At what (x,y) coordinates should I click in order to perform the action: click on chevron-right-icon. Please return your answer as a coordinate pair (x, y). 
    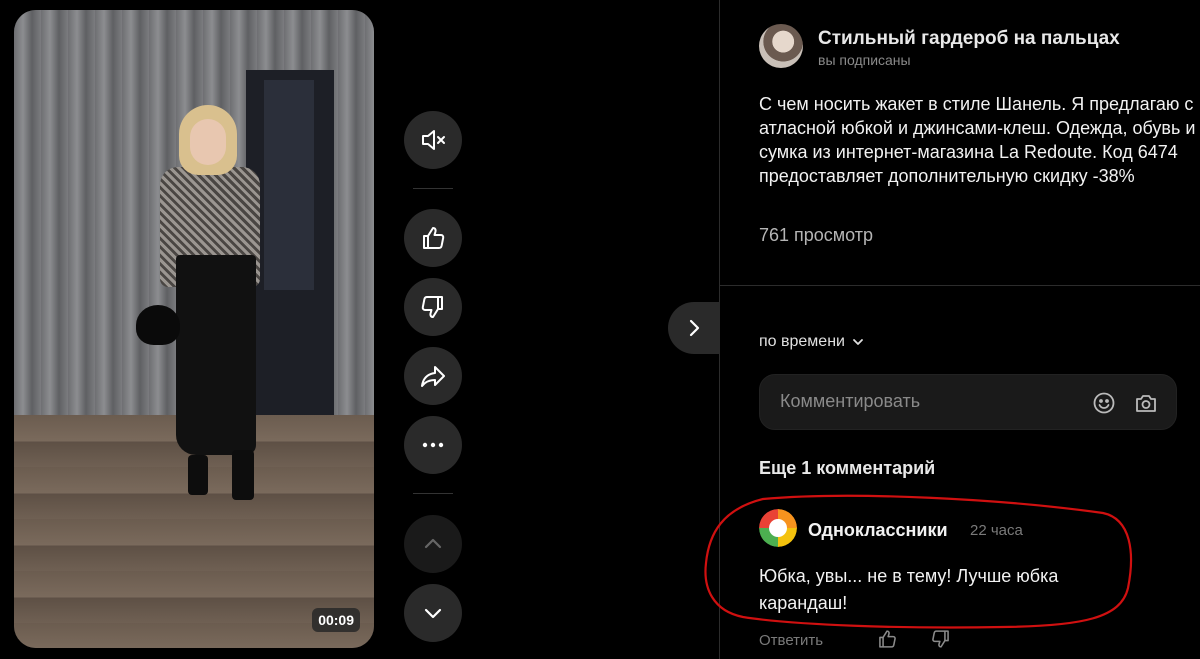
    Looking at the image, I should click on (694, 328).